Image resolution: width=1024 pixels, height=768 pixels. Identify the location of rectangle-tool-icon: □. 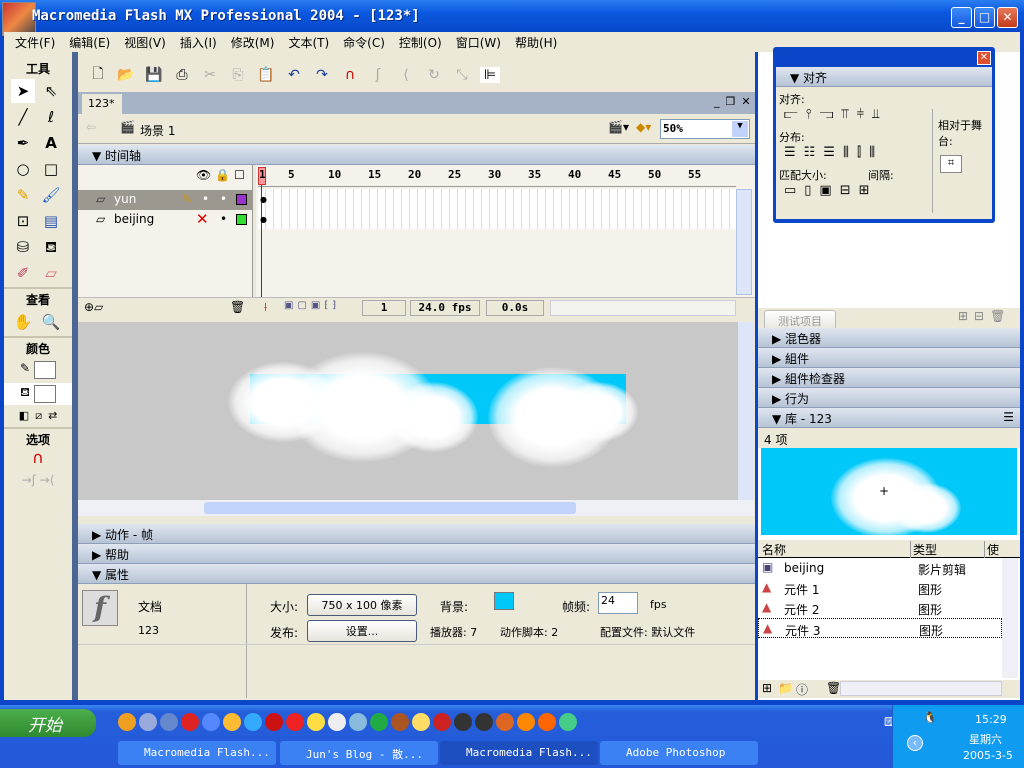
(51, 169).